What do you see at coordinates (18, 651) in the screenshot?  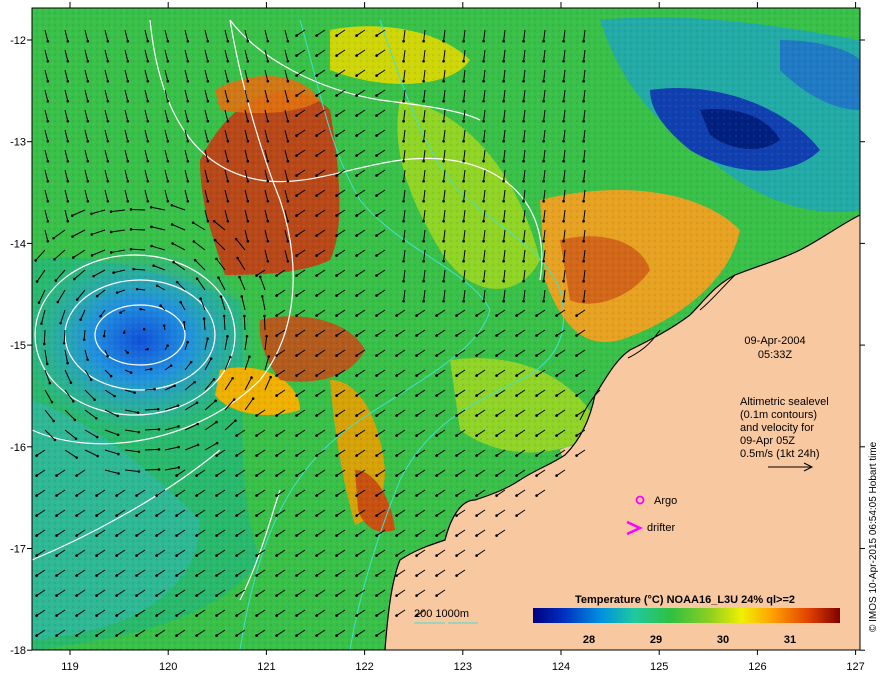 I see `lat-tick-label: -18` at bounding box center [18, 651].